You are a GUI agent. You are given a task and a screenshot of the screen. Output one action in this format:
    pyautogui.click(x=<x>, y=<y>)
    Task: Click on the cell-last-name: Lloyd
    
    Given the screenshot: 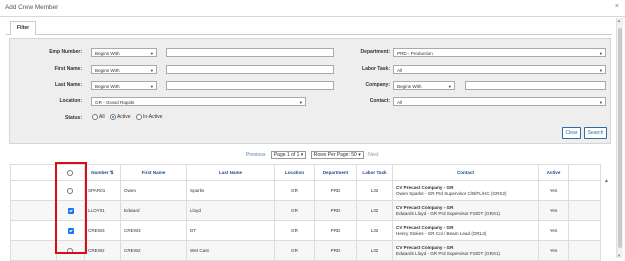 What is the action you would take?
    pyautogui.click(x=230, y=210)
    